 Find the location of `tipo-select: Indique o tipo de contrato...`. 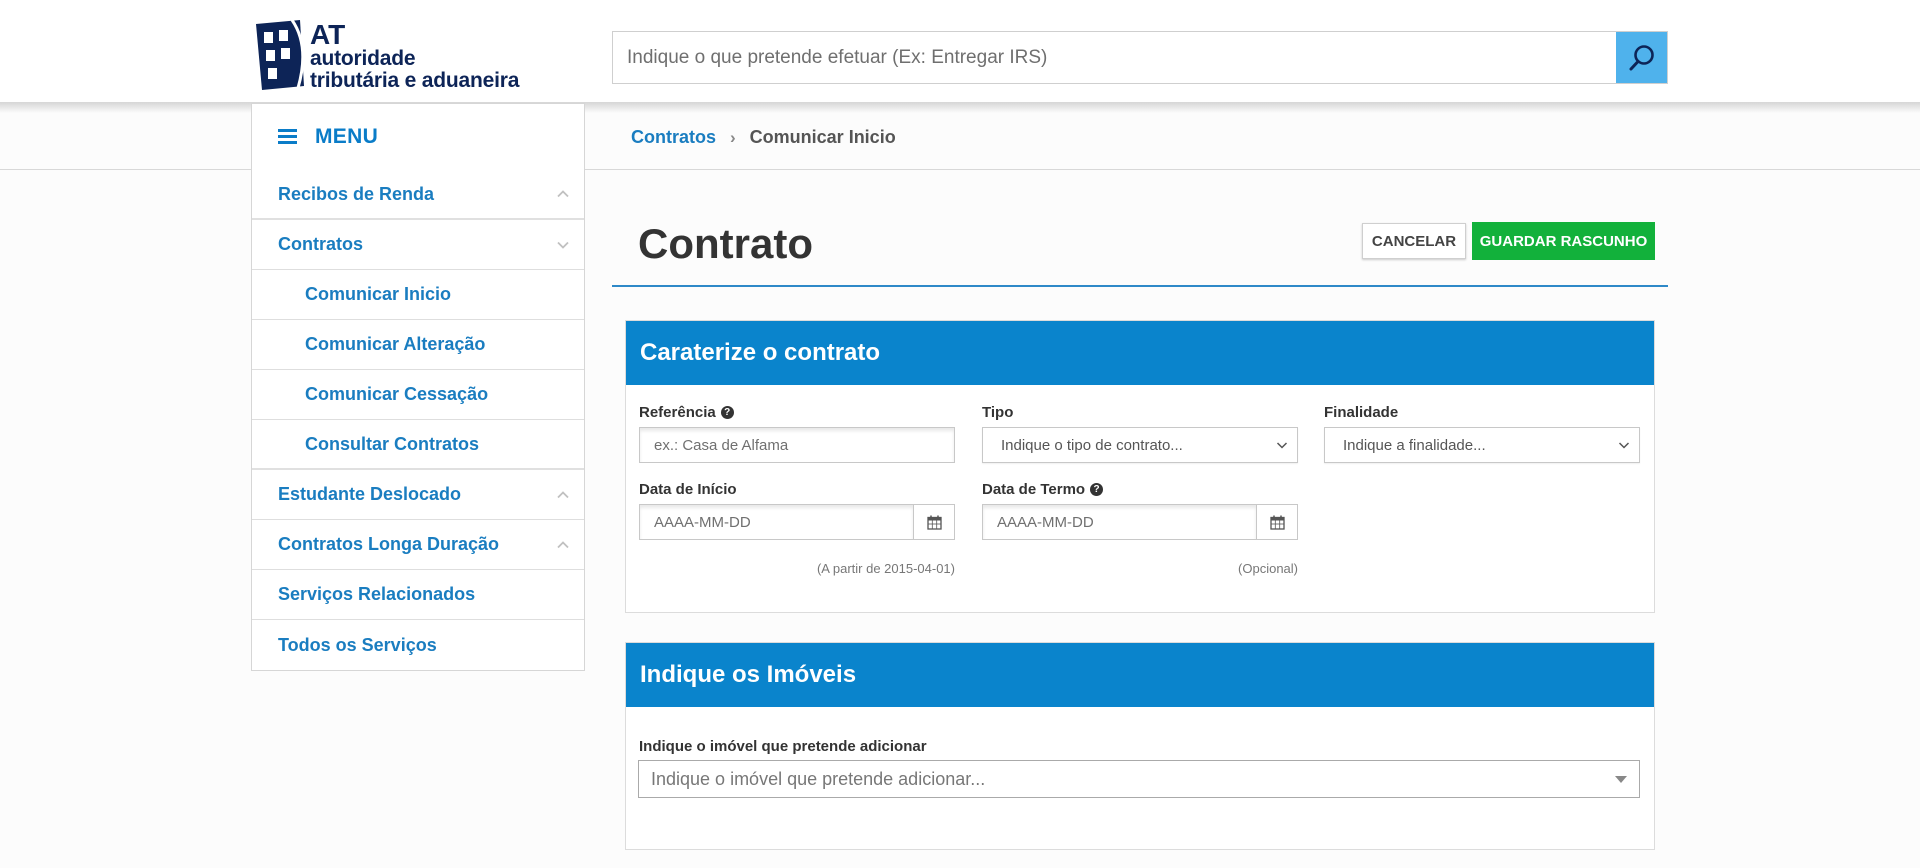

tipo-select: Indique o tipo de contrato... is located at coordinates (1140, 445).